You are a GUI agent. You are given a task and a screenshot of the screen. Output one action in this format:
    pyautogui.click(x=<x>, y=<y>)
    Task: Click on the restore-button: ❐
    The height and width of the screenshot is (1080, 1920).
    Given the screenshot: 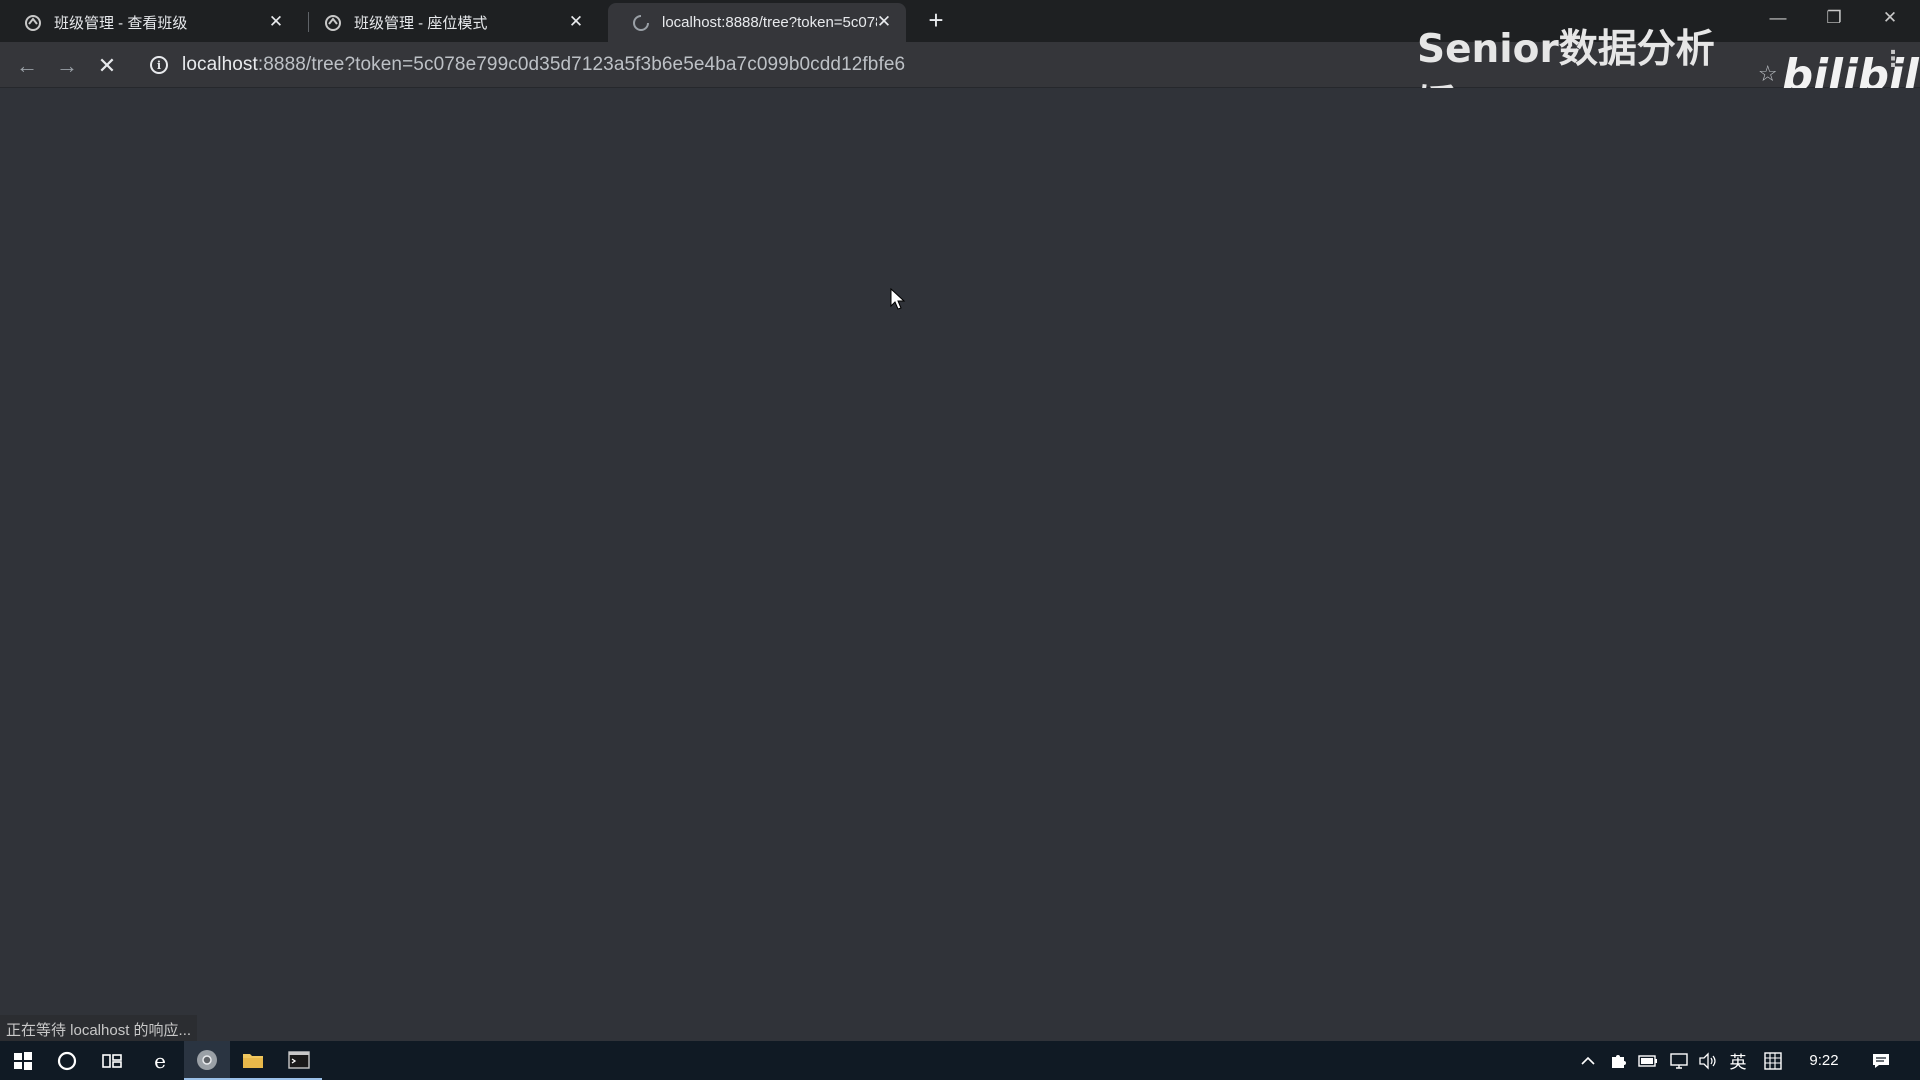 What is the action you would take?
    pyautogui.click(x=1834, y=18)
    